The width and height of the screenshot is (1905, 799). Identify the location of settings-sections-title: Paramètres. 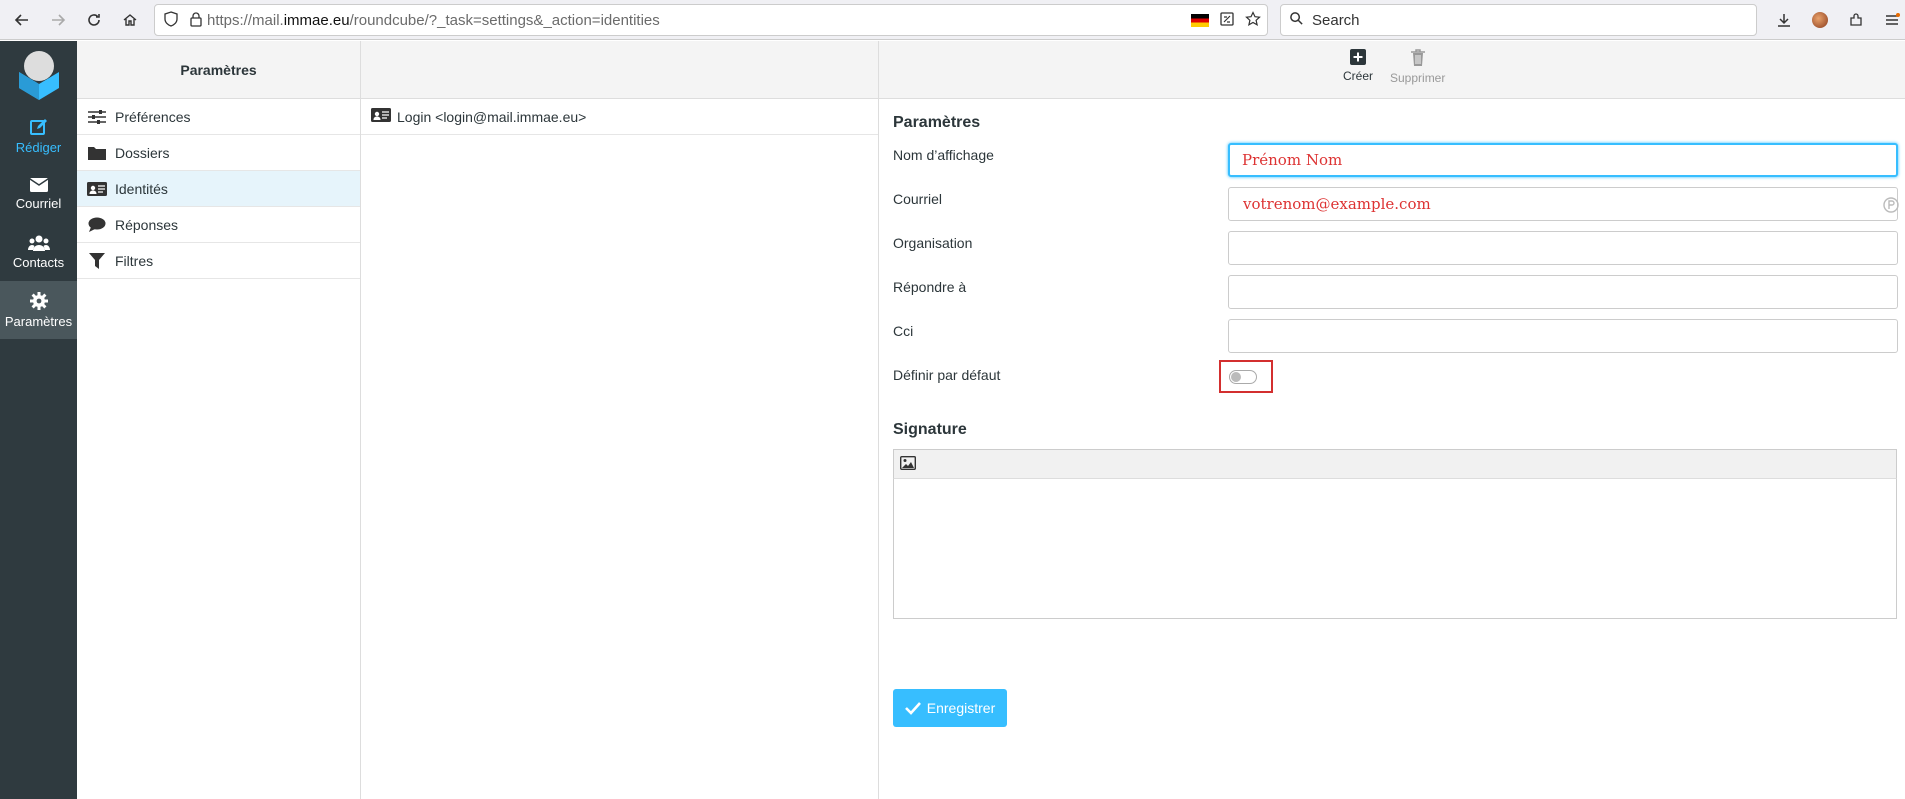
(218, 69).